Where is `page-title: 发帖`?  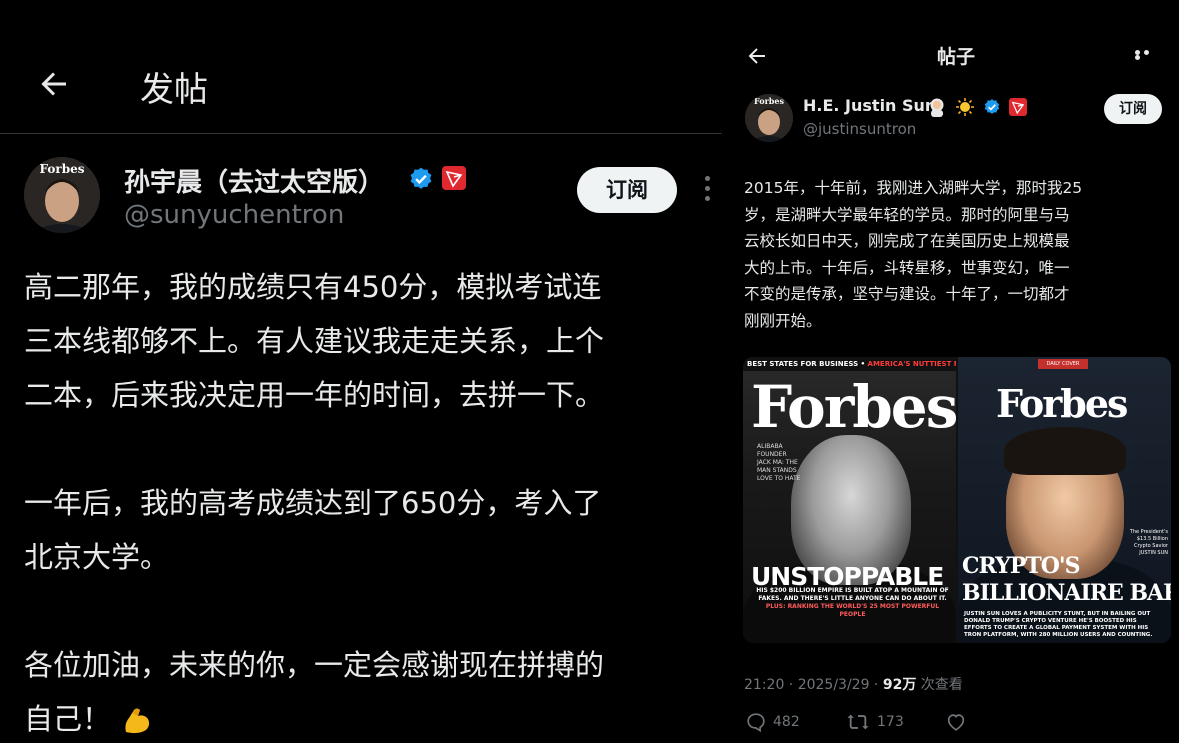
page-title: 发帖 is located at coordinates (174, 90).